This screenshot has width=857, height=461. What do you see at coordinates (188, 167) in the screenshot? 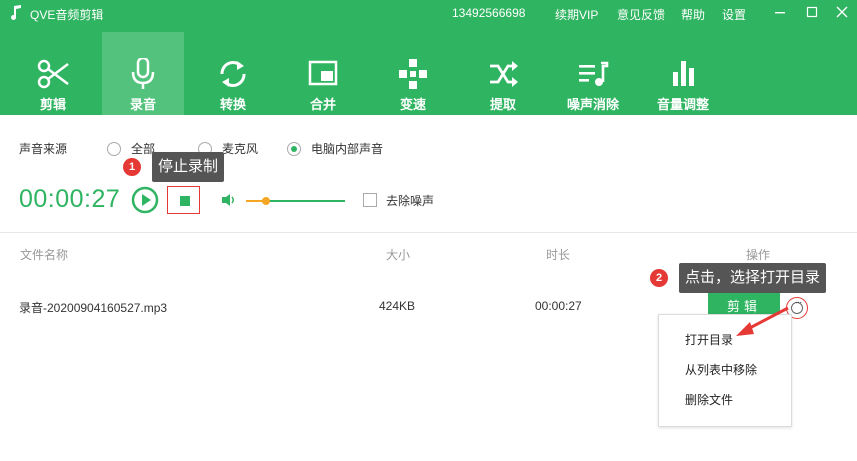
I see `step1-tooltip: 停止录制` at bounding box center [188, 167].